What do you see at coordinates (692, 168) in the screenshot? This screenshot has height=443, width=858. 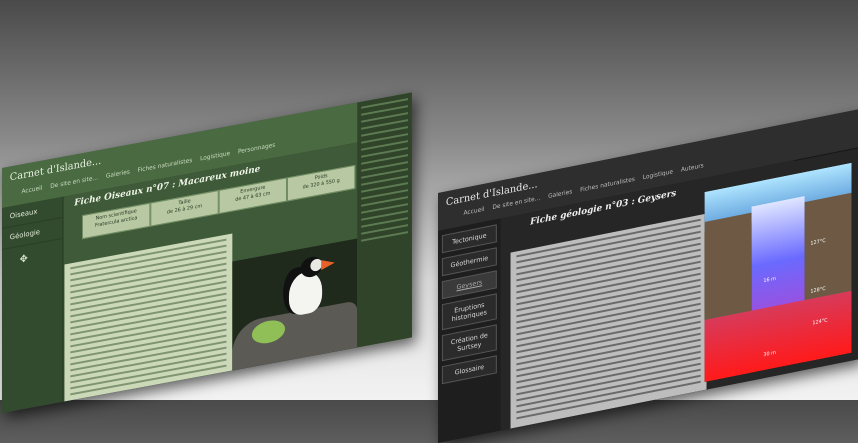 I see `right-nav-auteurs: Auteurs` at bounding box center [692, 168].